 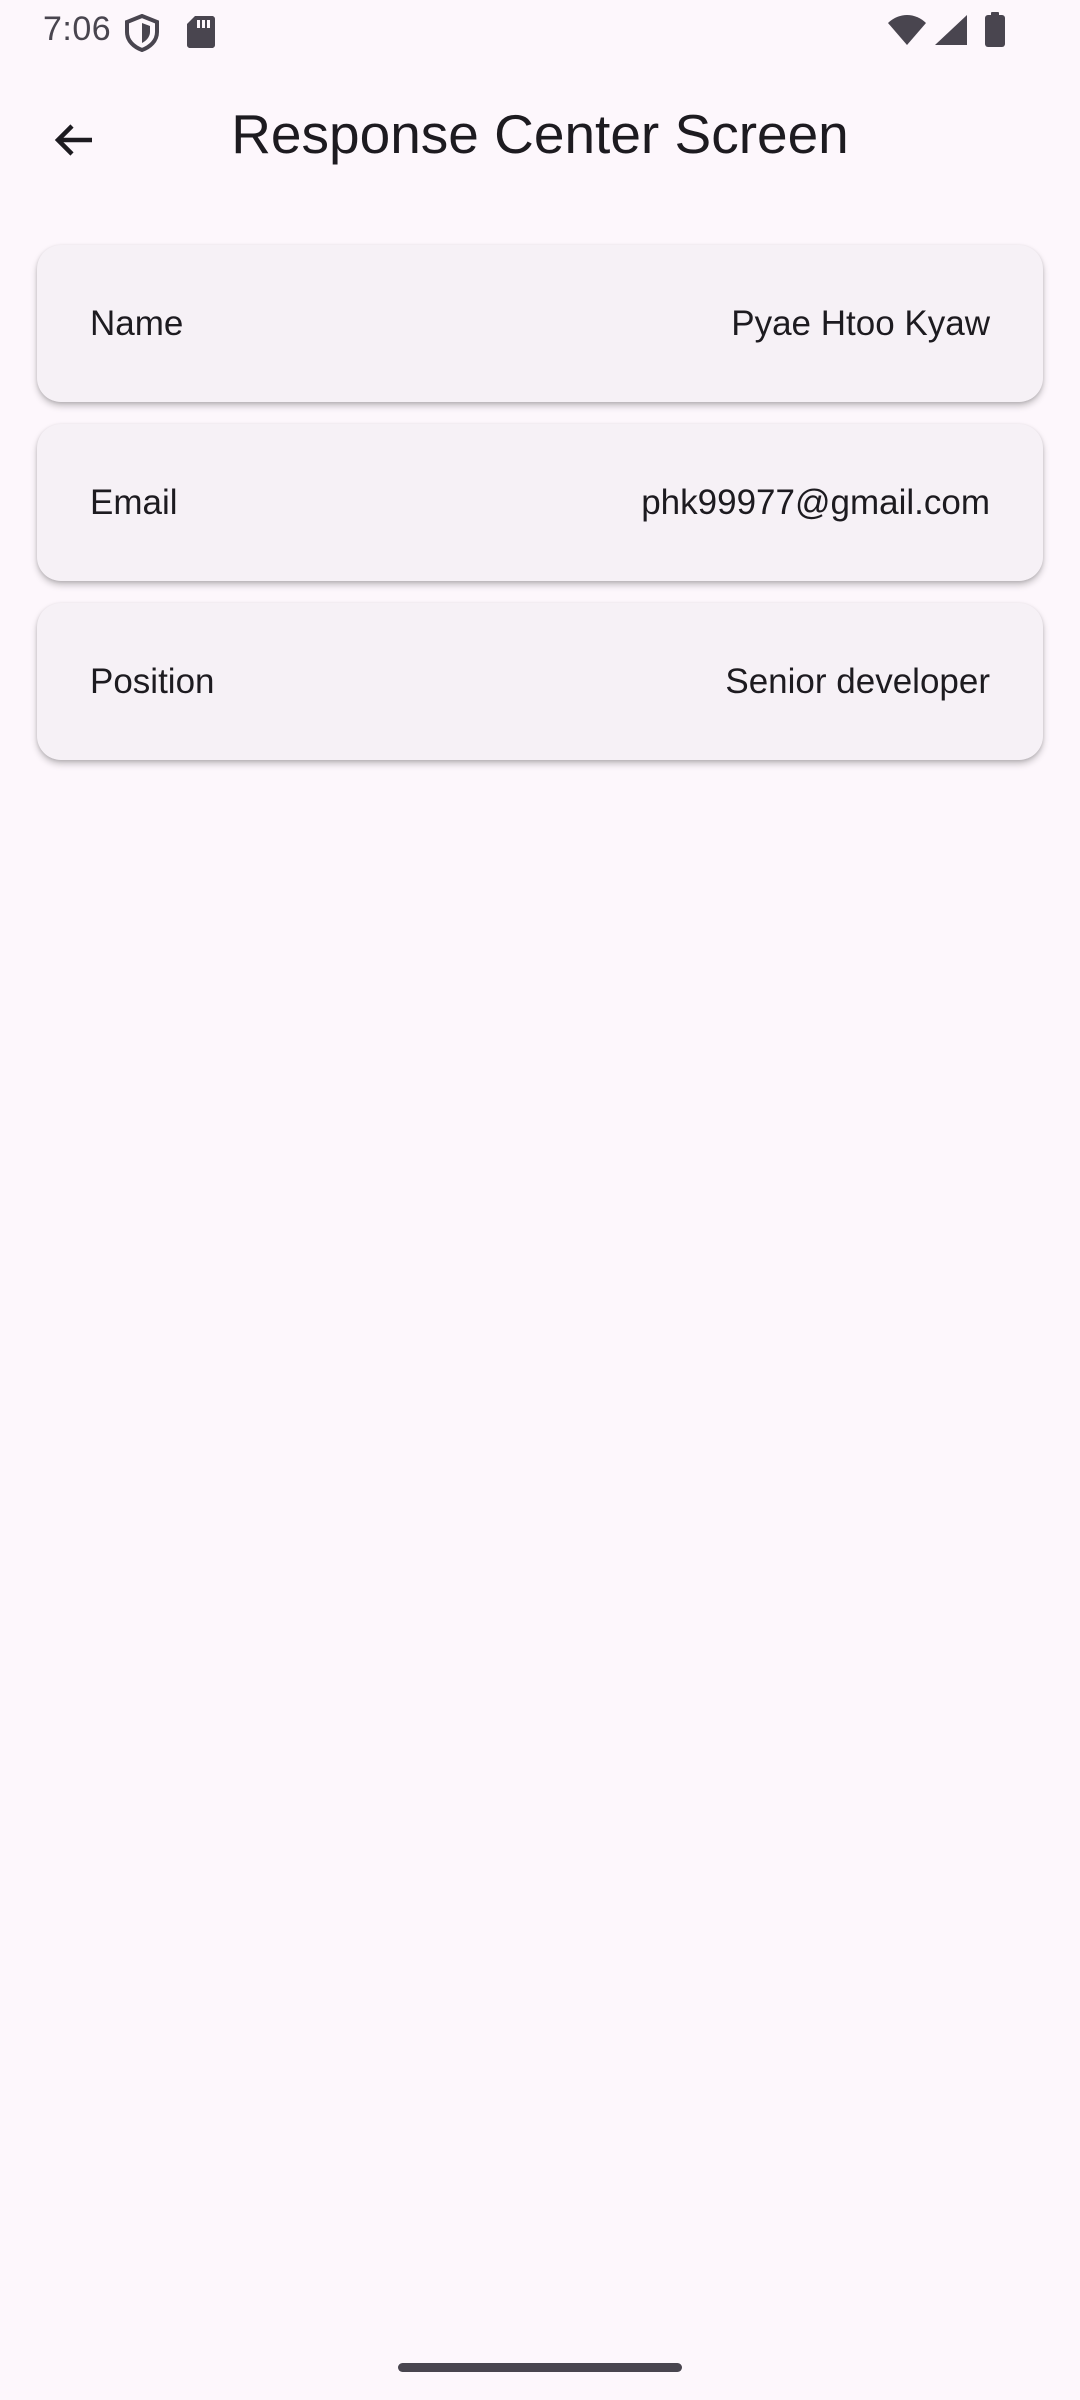 What do you see at coordinates (907, 32) in the screenshot?
I see `wifi-icon` at bounding box center [907, 32].